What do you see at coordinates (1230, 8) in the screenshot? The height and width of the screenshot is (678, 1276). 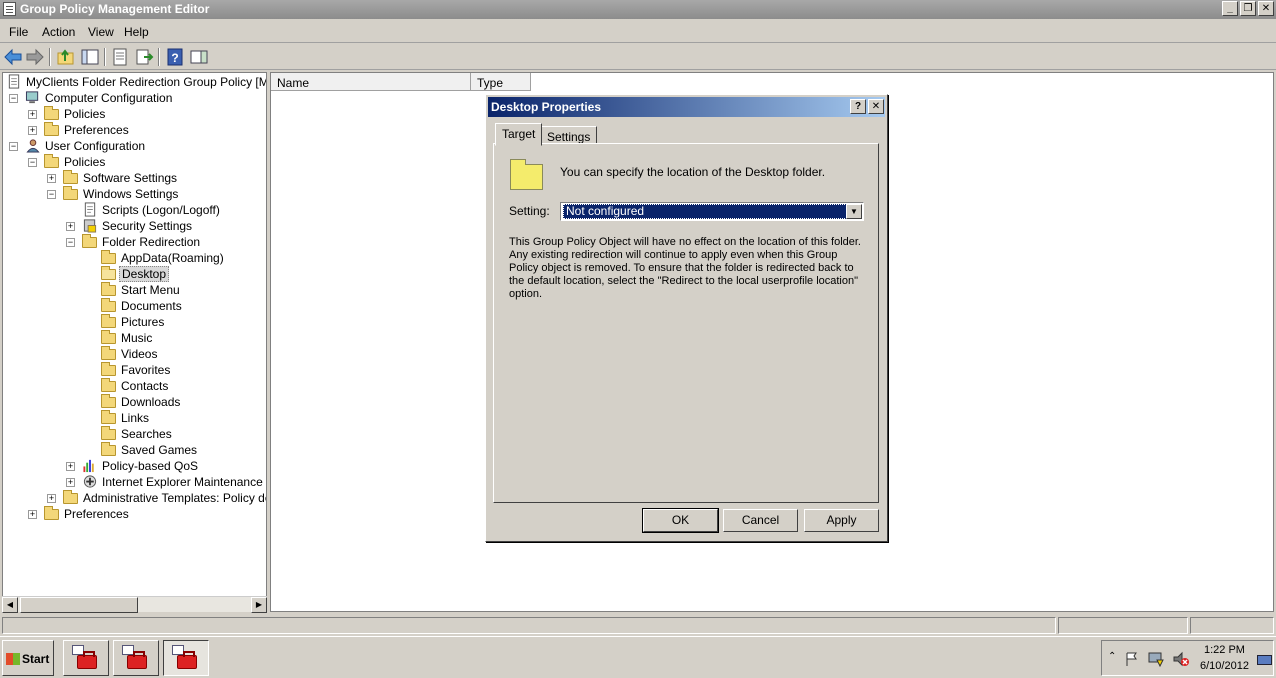 I see `minimize-button: _` at bounding box center [1230, 8].